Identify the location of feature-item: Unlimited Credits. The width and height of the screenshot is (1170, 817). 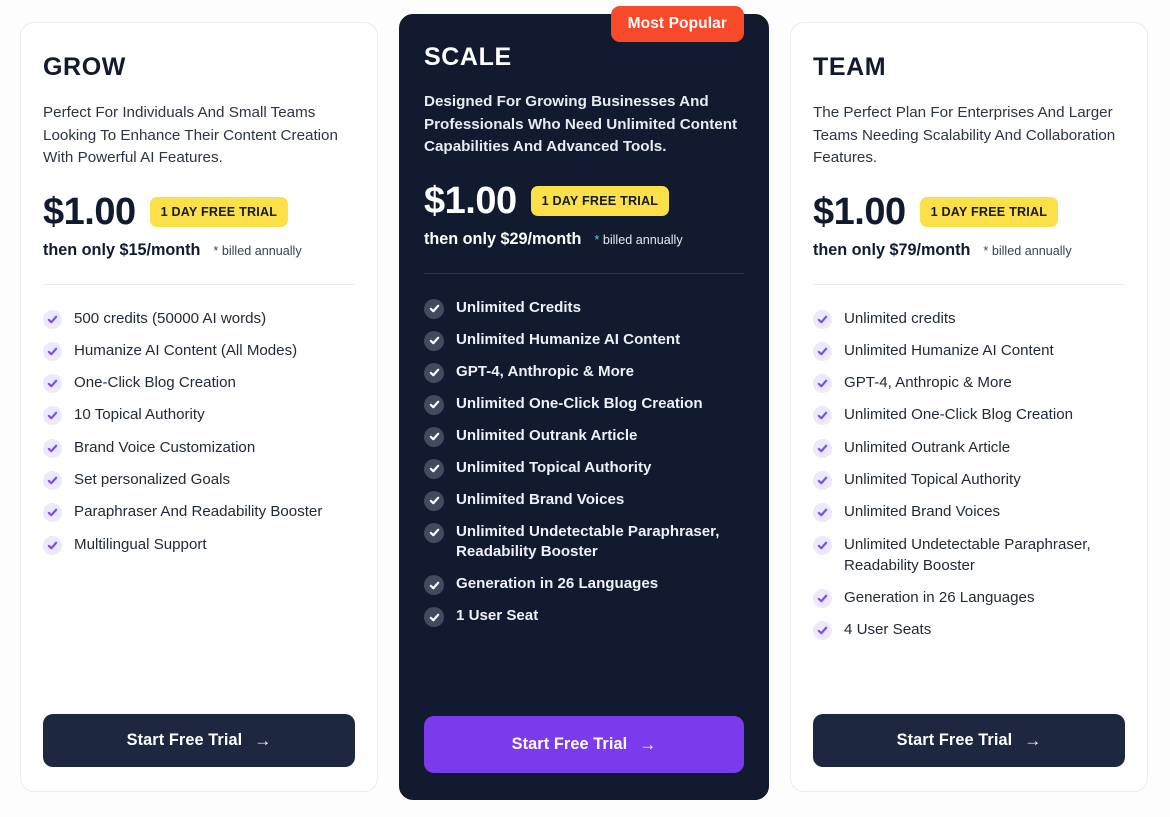
(584, 308).